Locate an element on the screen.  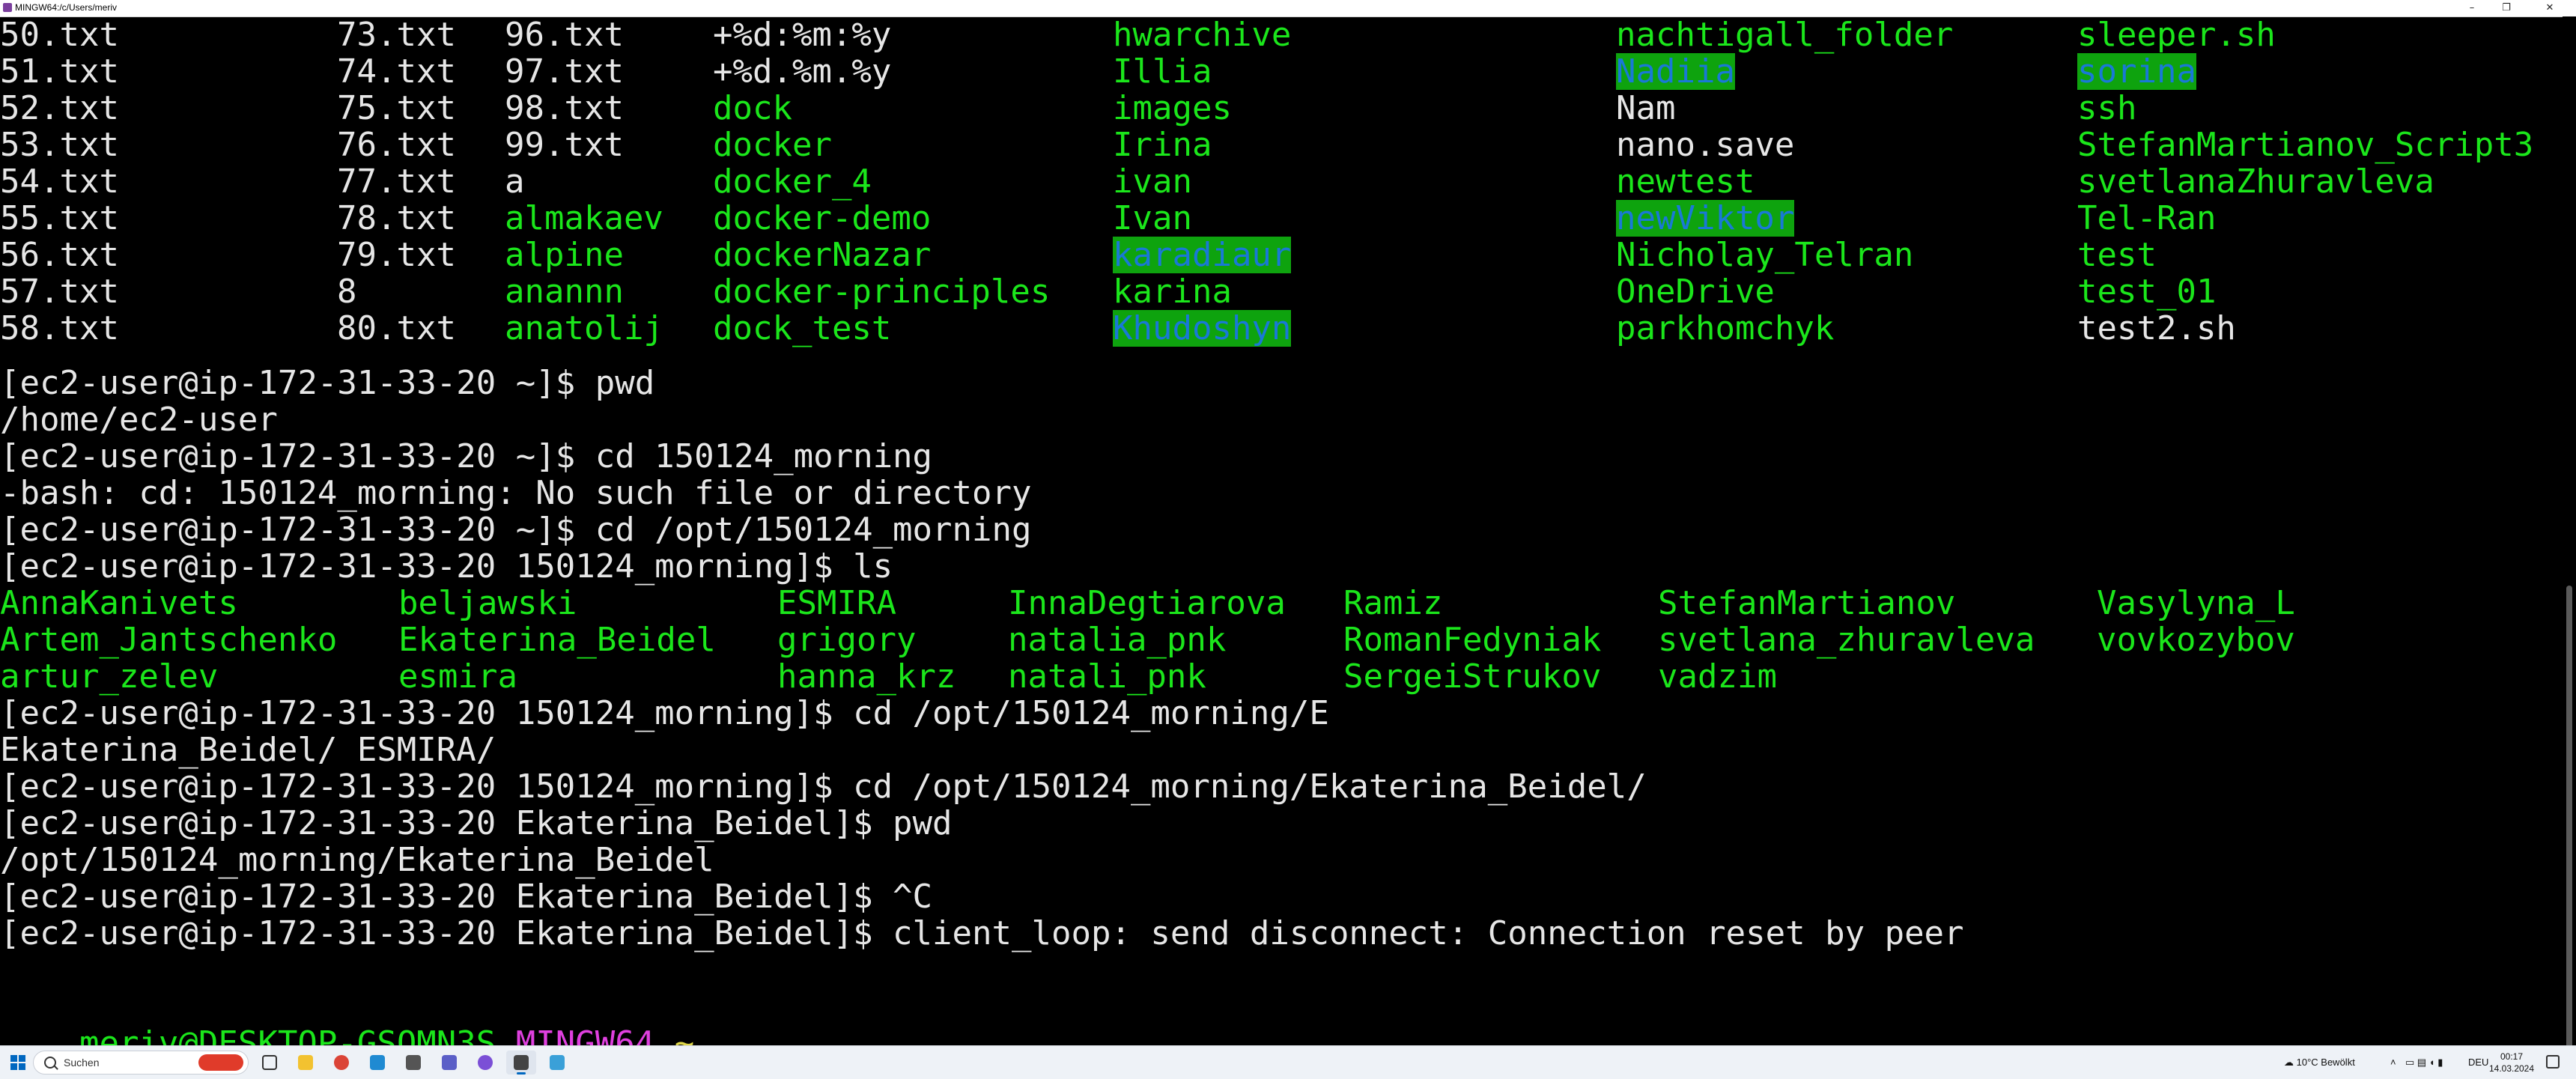
listing-entry: karina is located at coordinates (1172, 292).